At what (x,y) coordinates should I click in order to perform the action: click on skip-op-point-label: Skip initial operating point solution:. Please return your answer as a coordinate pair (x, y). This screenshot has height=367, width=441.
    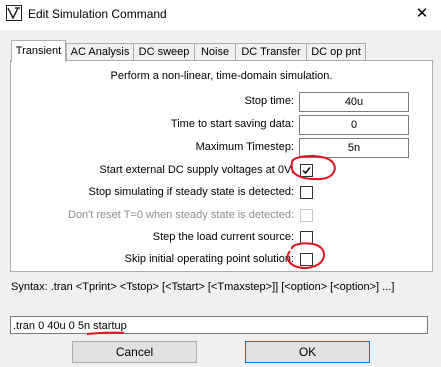
    Looking at the image, I should click on (209, 259).